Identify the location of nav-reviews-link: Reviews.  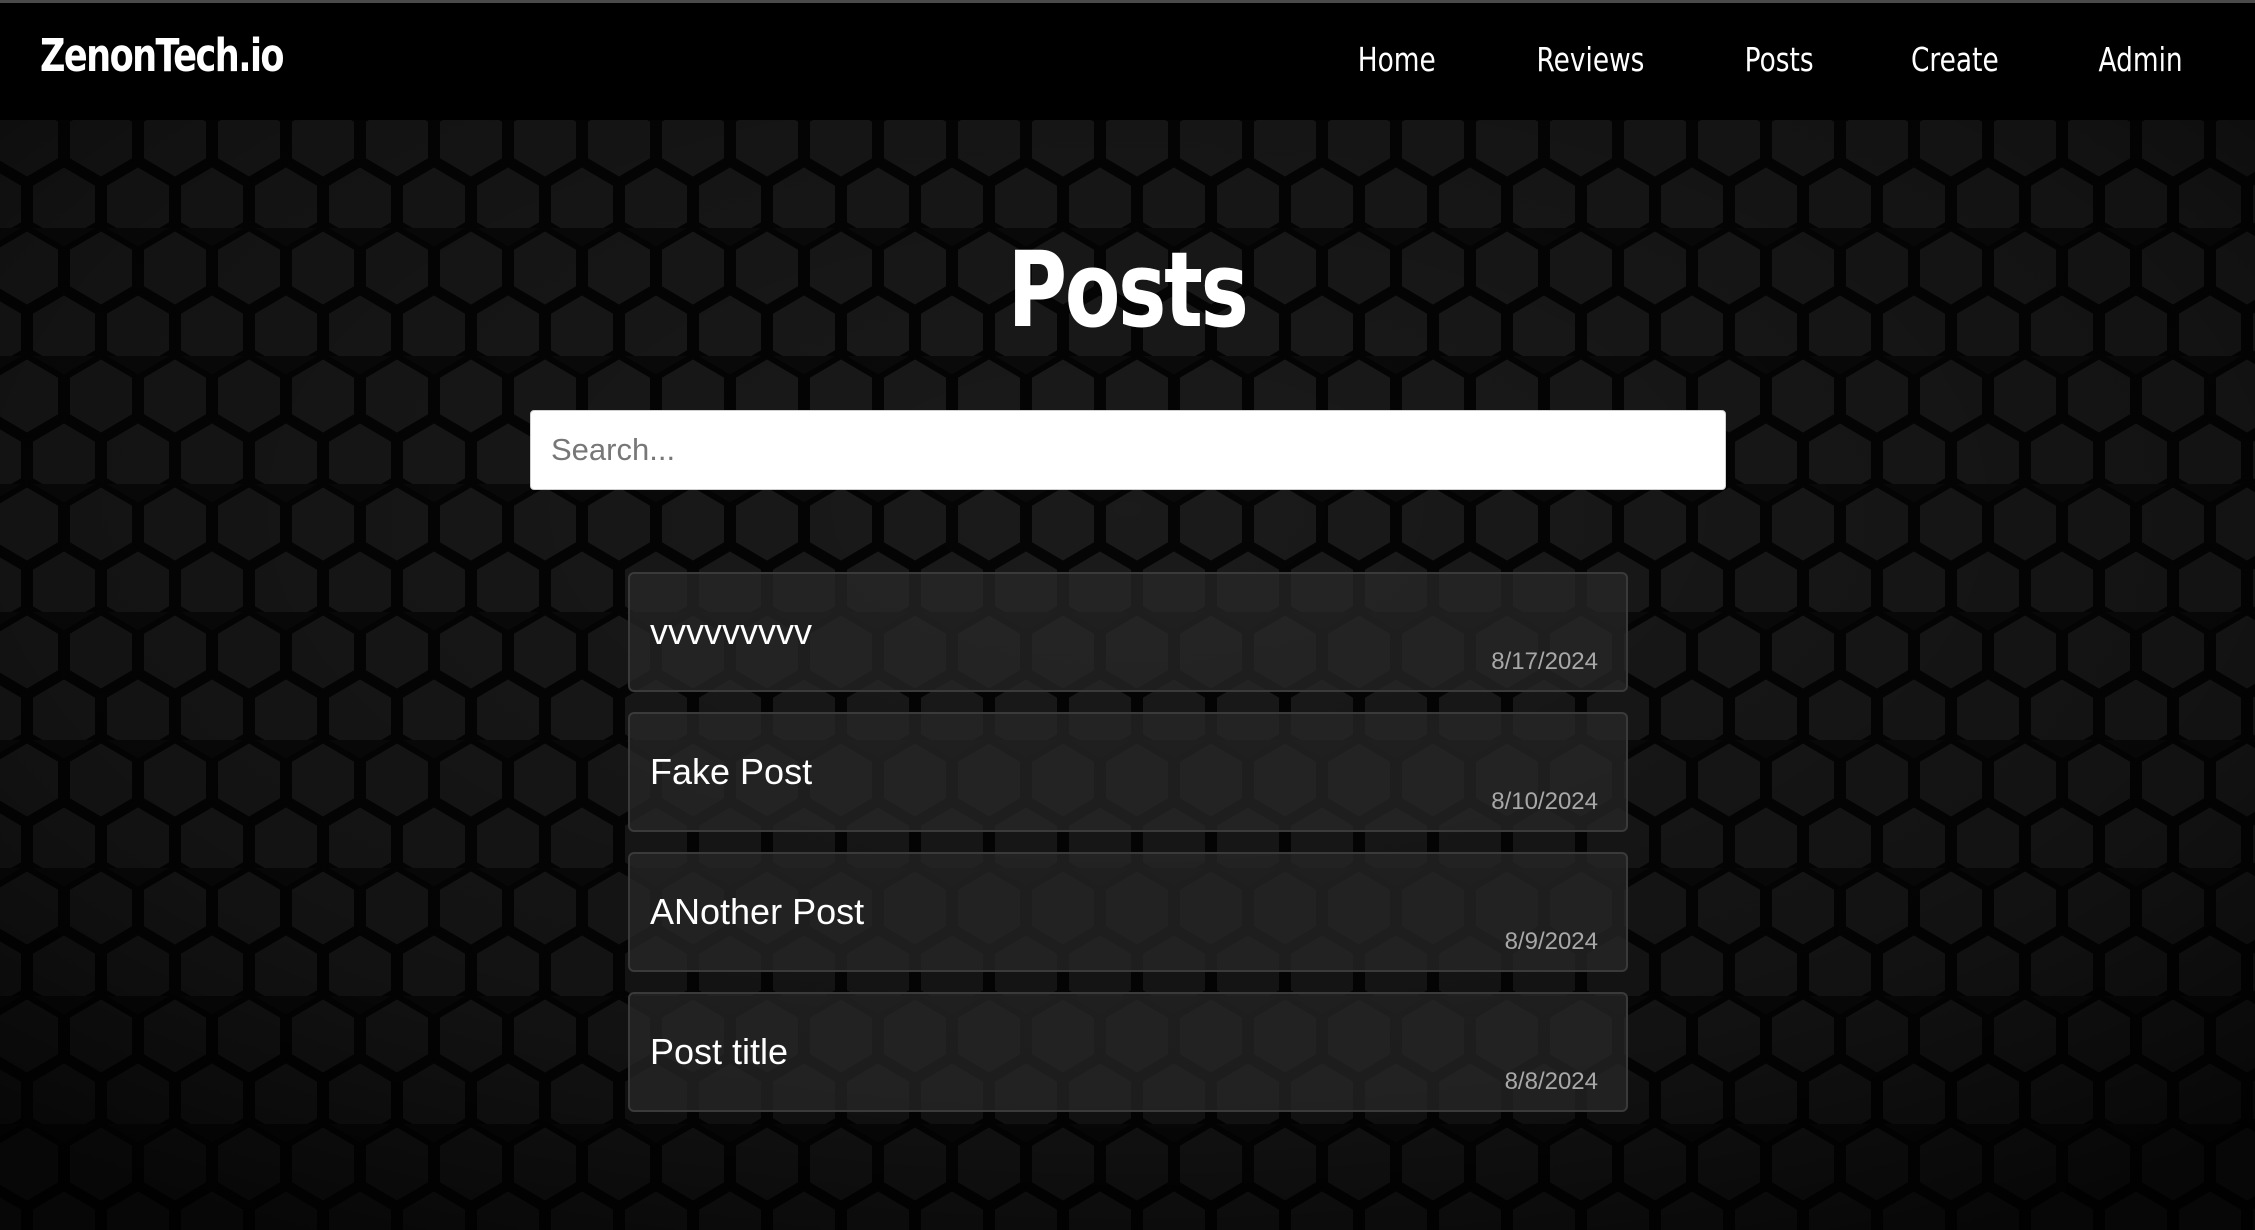
(1590, 59).